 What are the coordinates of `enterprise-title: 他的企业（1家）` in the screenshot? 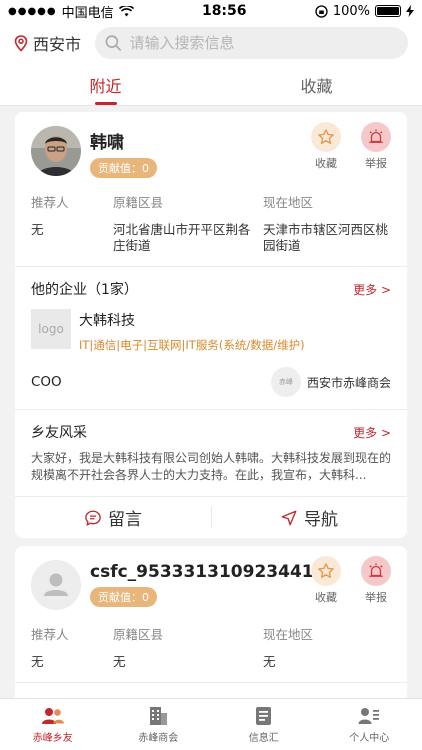 It's located at (84, 290).